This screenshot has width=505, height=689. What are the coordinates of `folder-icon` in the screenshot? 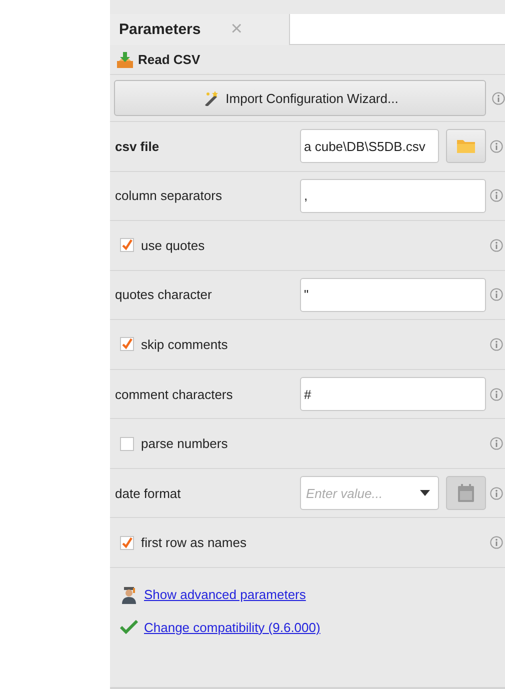 It's located at (466, 146).